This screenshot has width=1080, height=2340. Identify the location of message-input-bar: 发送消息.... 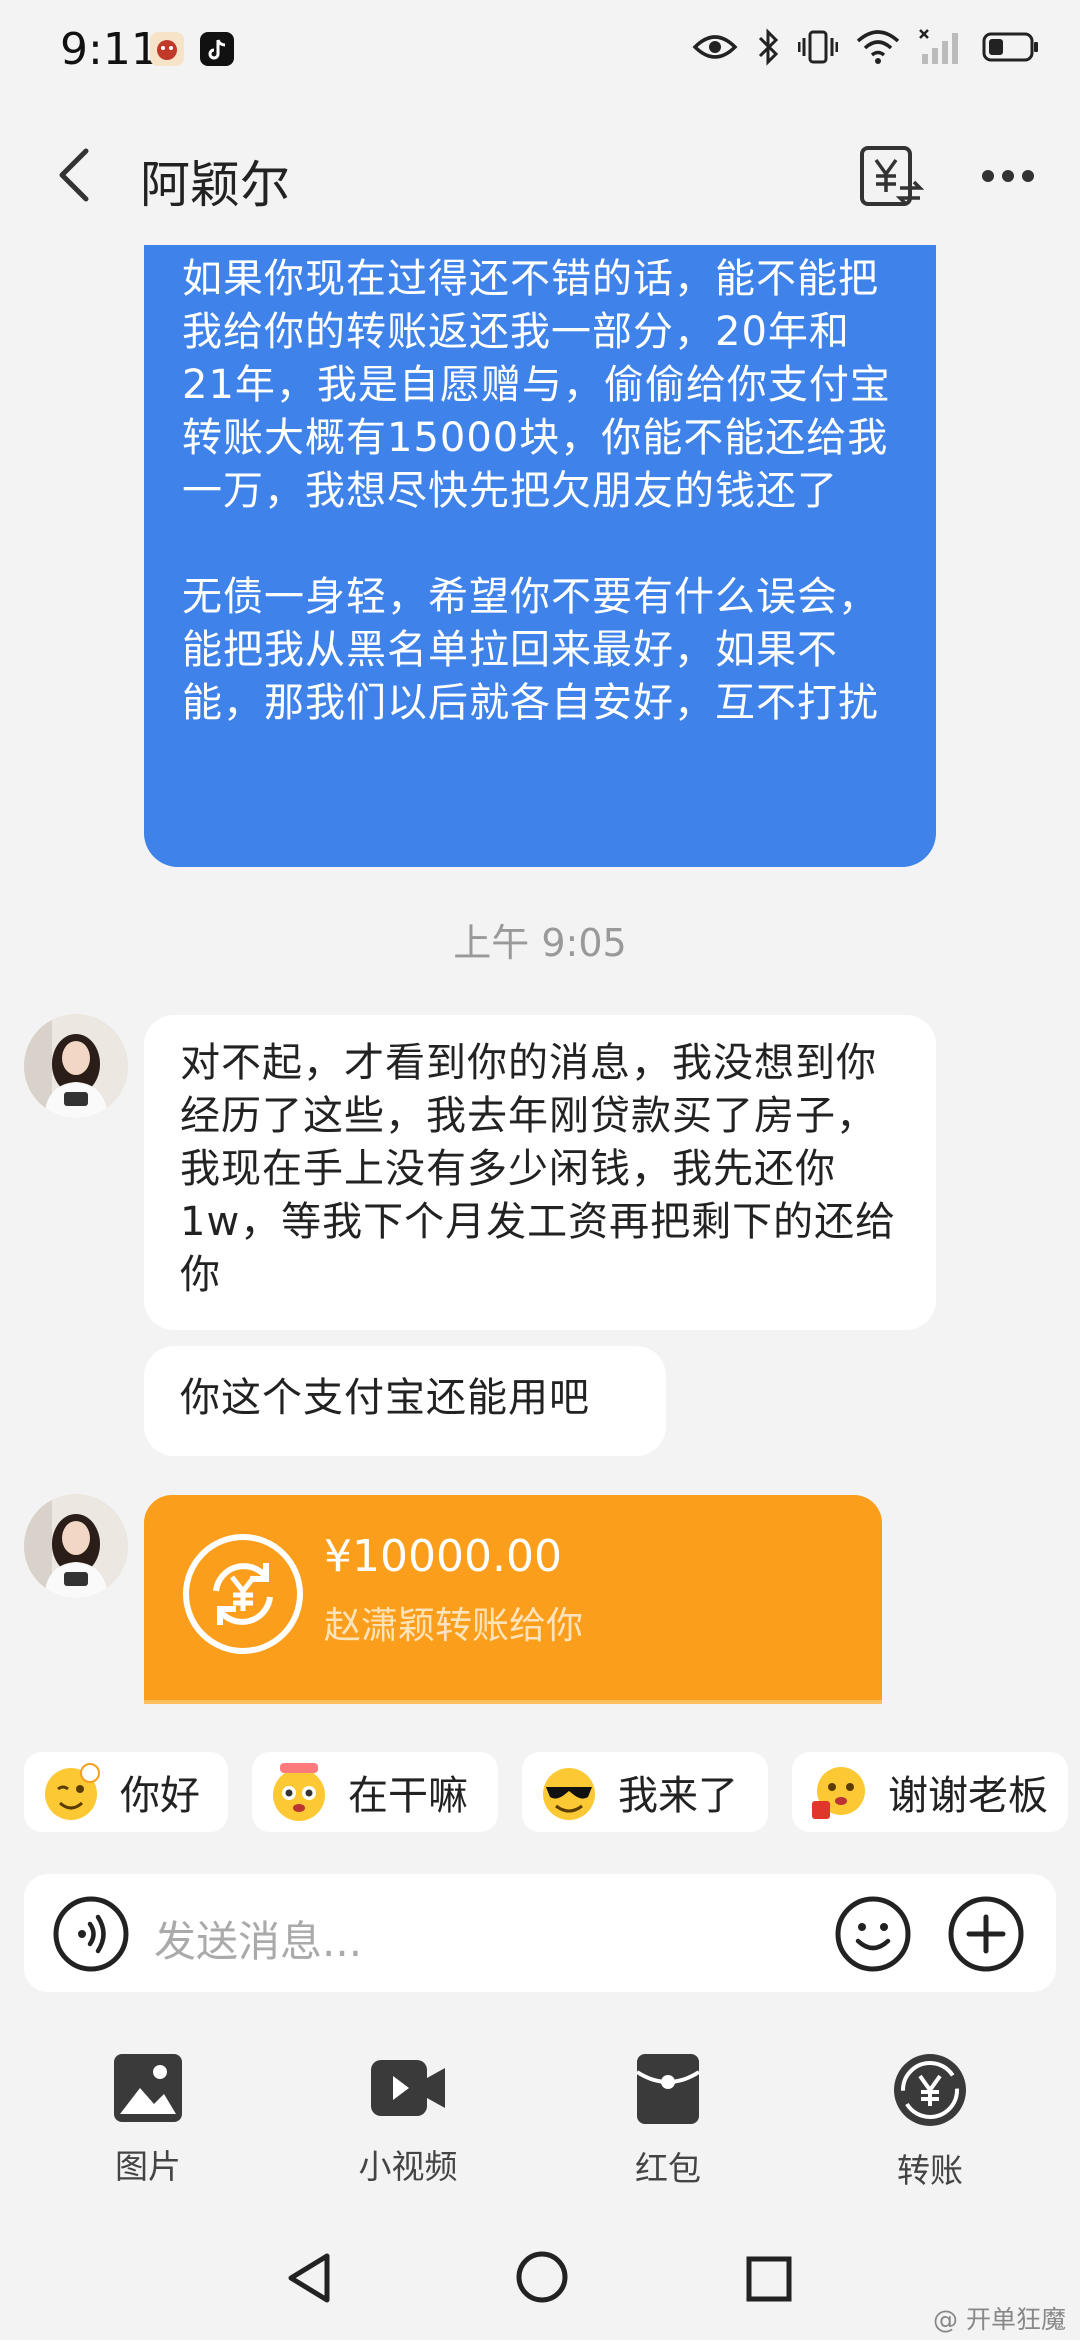
(540, 1933).